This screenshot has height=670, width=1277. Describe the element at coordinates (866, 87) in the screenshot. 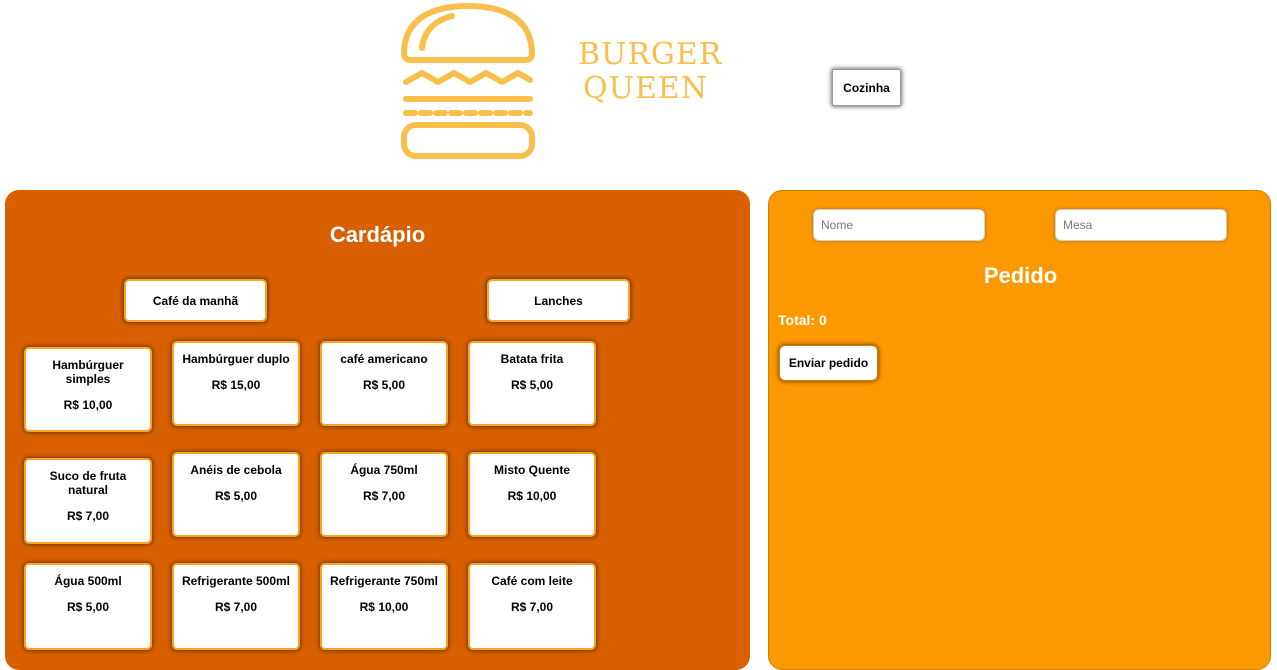

I see `kitchen-button: Cozinha` at that location.